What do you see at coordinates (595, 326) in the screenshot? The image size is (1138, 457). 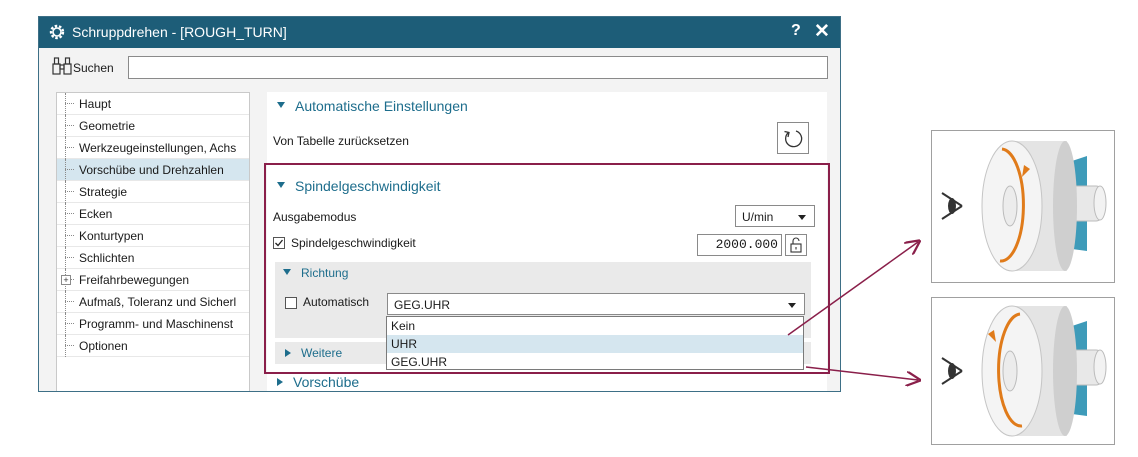 I see `direction-option: Kein` at bounding box center [595, 326].